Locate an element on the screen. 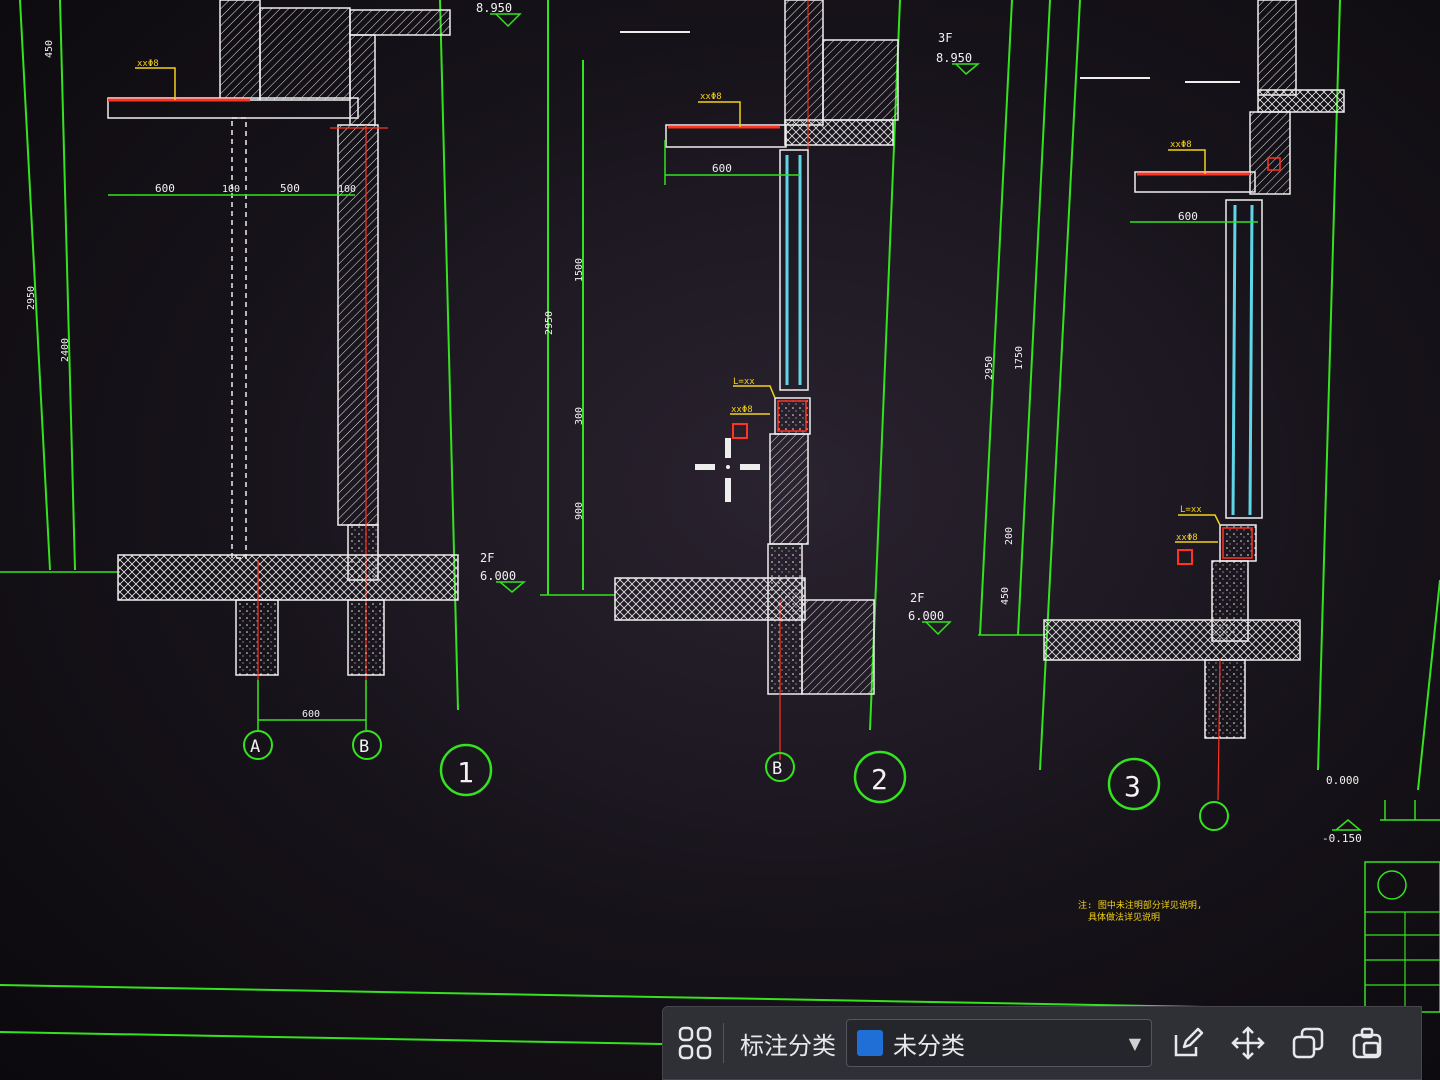 The image size is (1440, 1080). axis-bubble-blank is located at coordinates (1214, 816).